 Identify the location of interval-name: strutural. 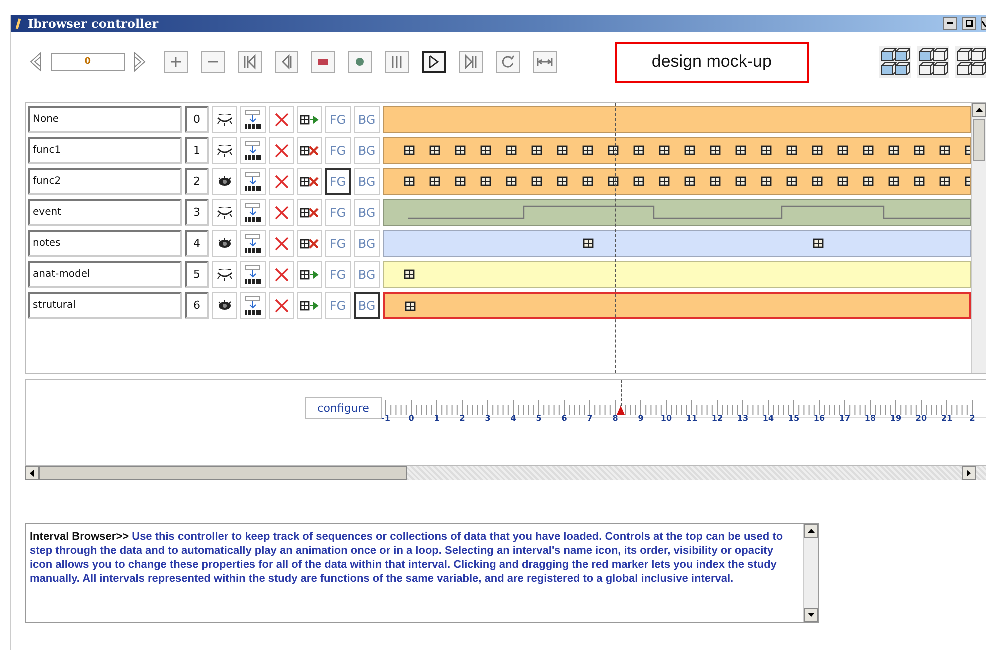
(105, 305).